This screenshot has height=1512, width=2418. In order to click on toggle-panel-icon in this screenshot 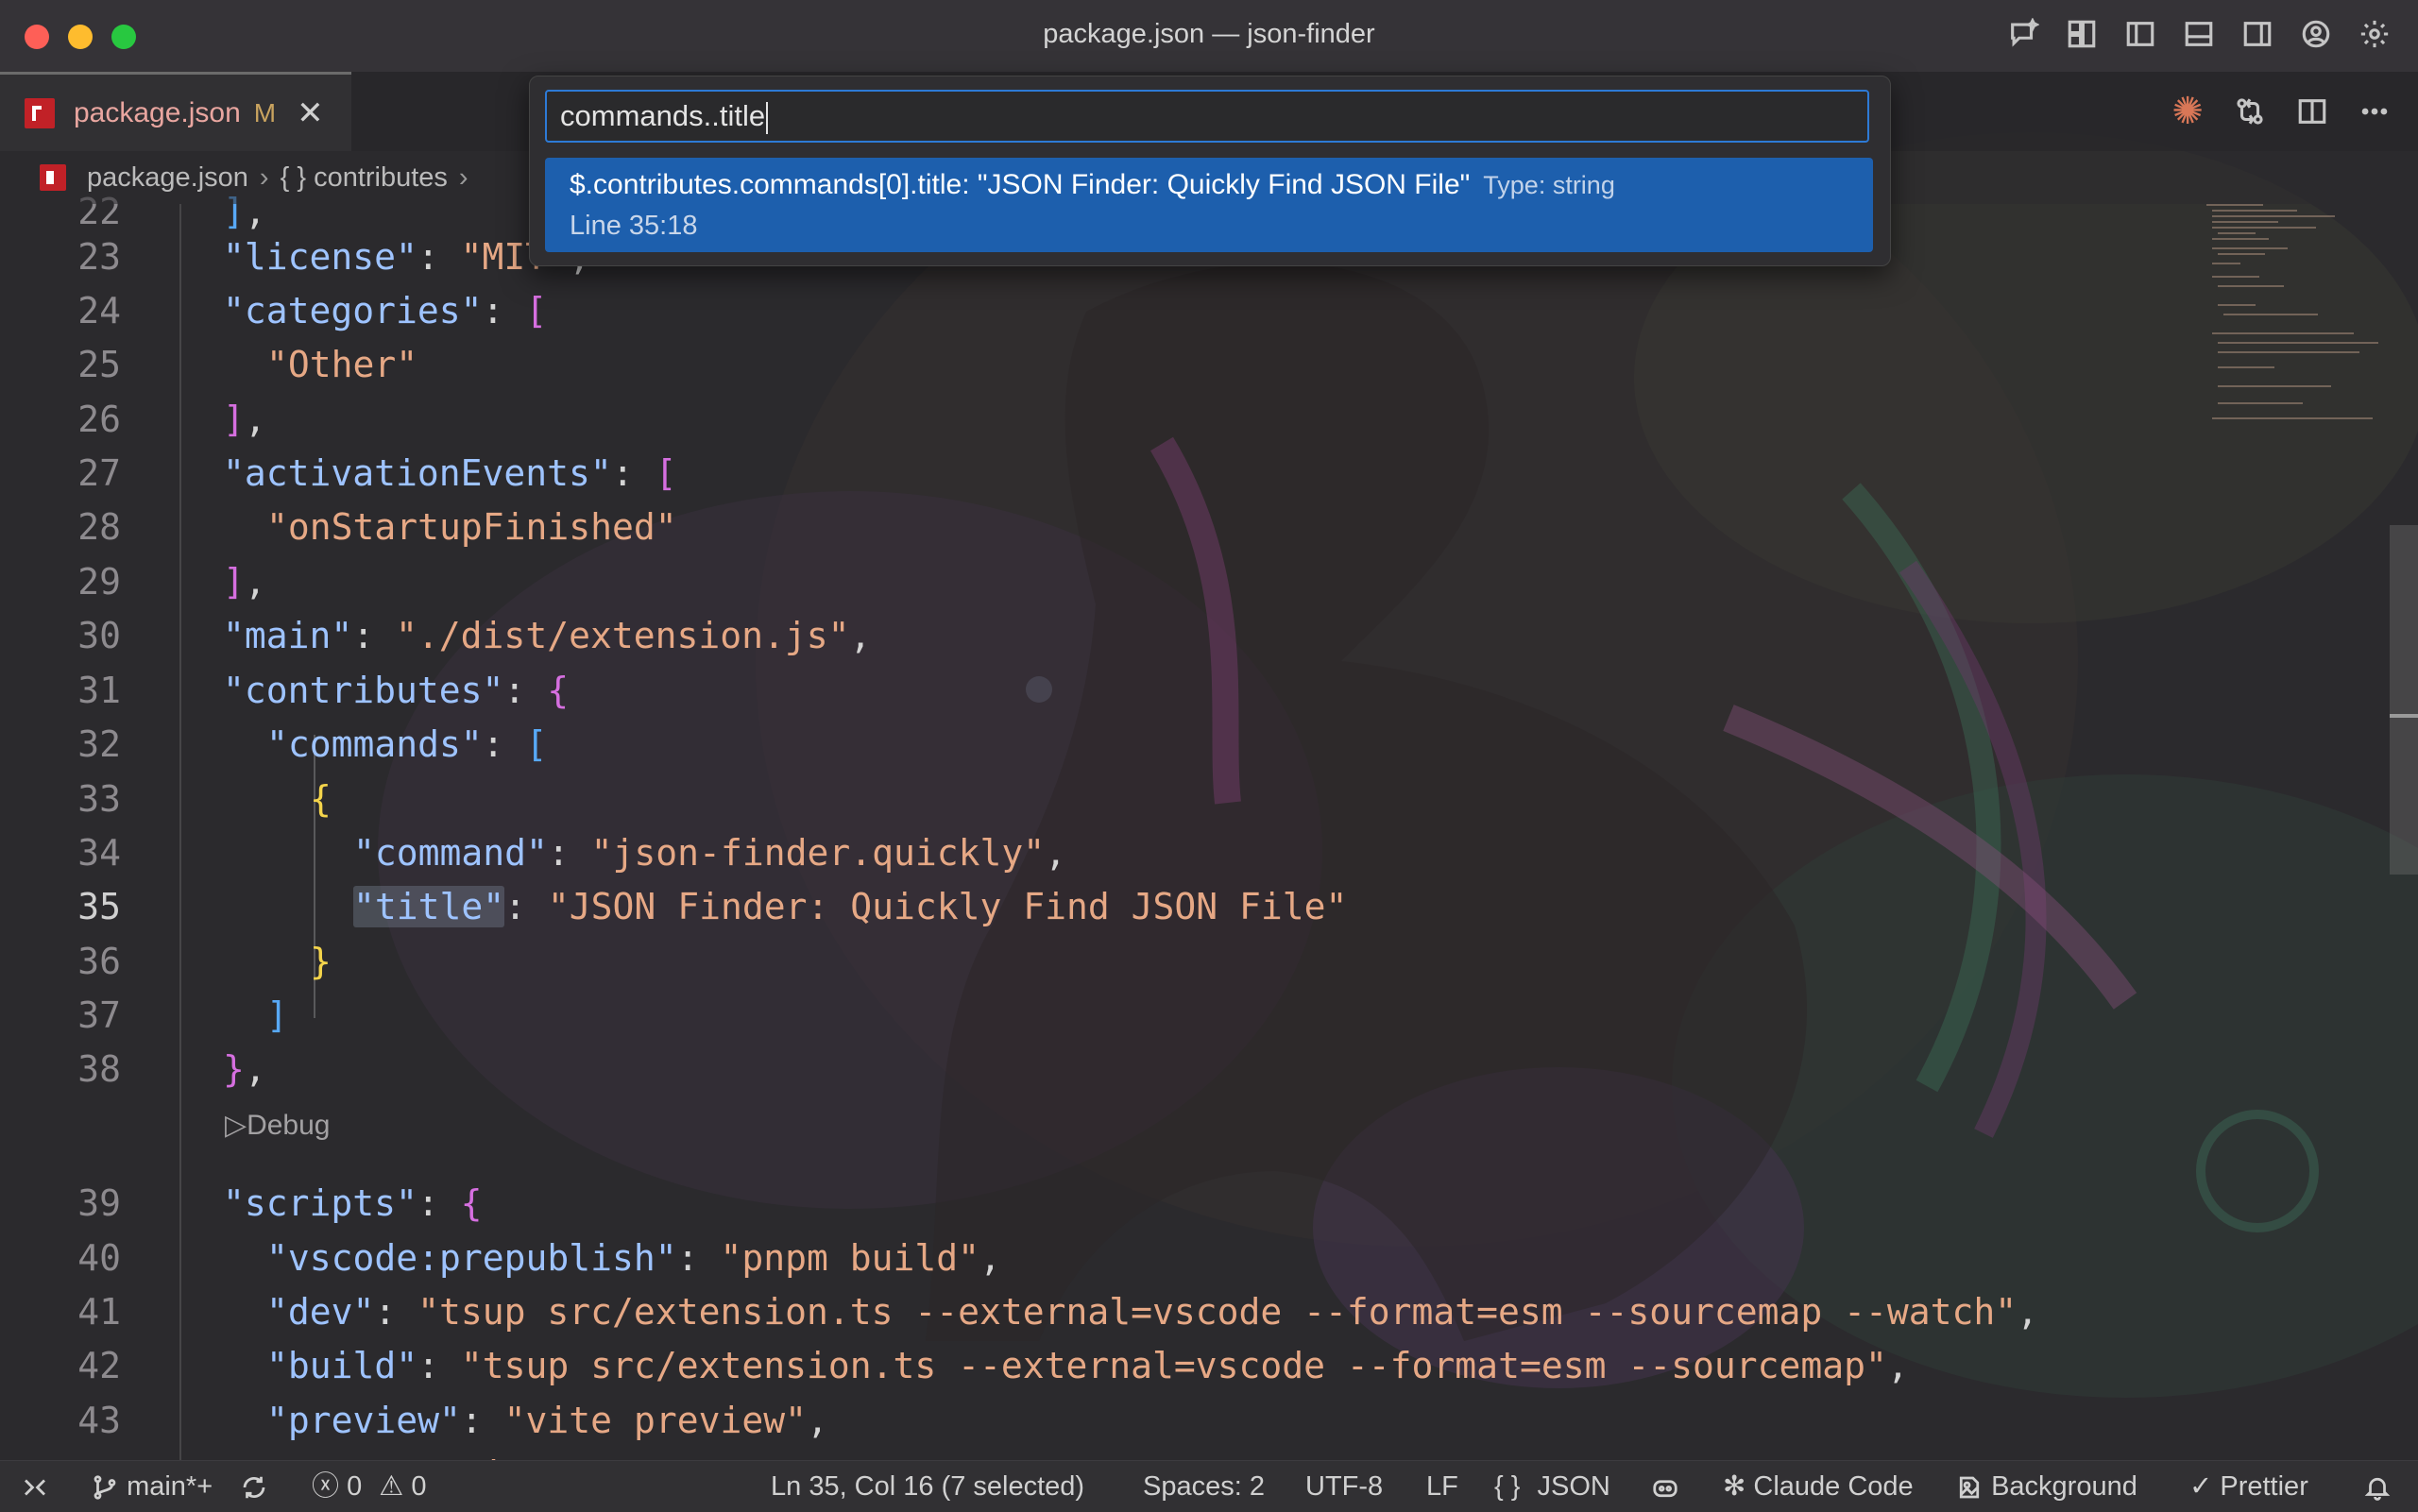, I will do `click(2199, 34)`.